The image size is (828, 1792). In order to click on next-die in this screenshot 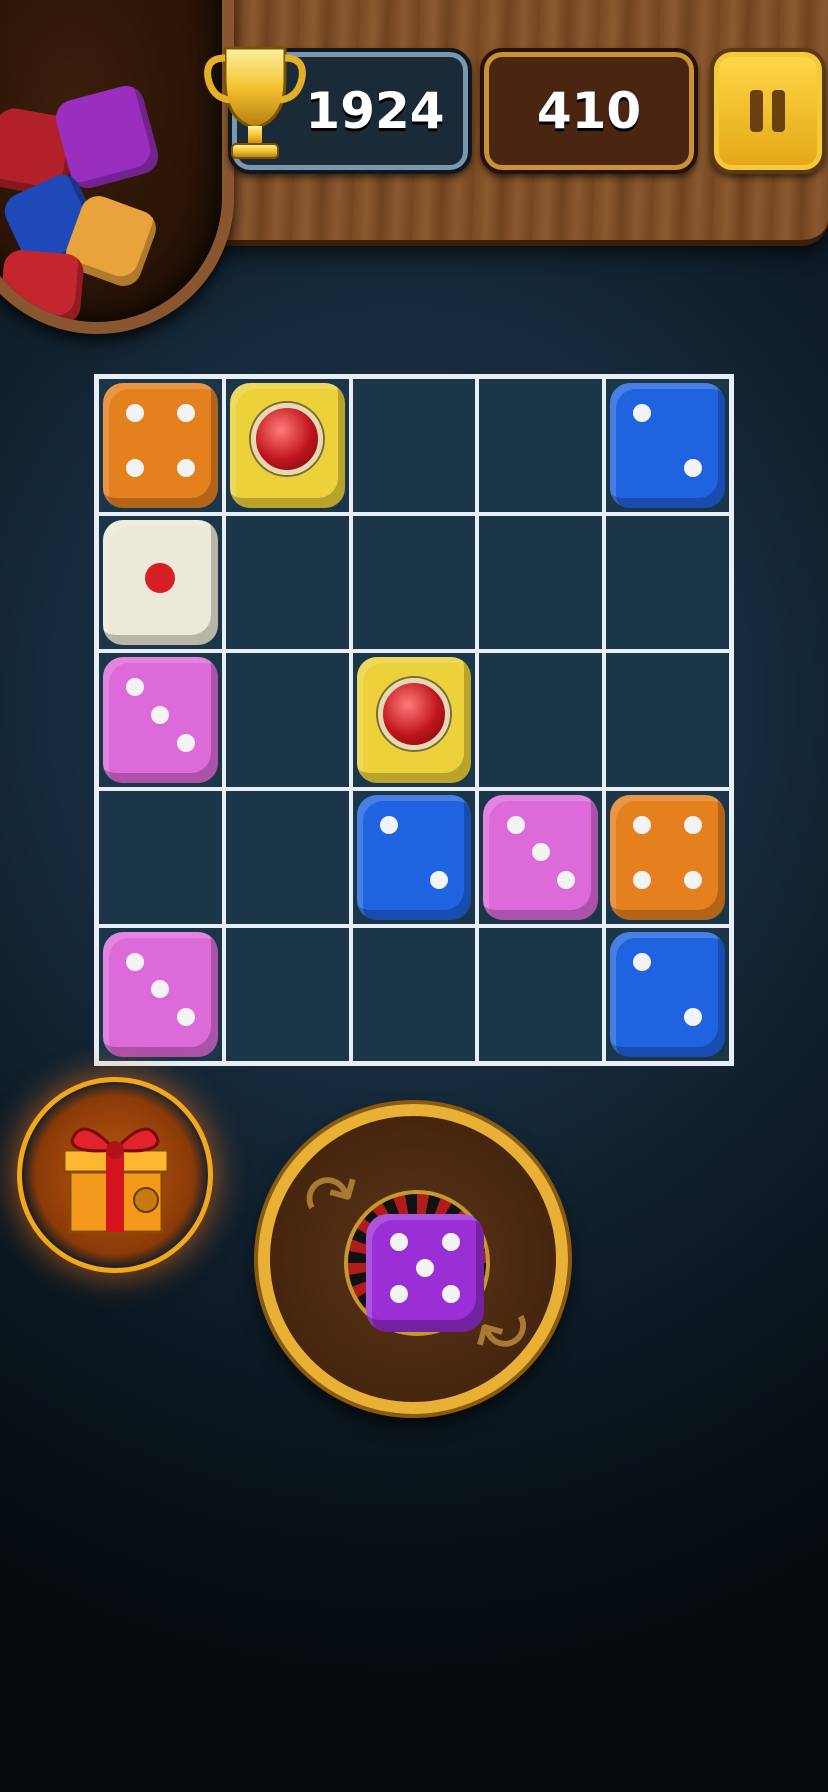, I will do `click(425, 1273)`.